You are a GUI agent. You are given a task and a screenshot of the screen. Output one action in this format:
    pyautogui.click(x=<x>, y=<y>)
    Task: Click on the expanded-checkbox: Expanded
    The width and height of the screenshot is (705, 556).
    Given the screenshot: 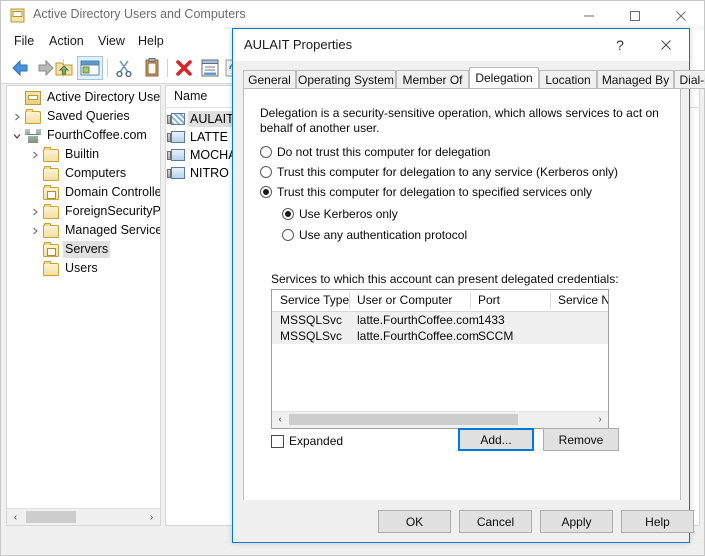 What is the action you would take?
    pyautogui.click(x=307, y=441)
    